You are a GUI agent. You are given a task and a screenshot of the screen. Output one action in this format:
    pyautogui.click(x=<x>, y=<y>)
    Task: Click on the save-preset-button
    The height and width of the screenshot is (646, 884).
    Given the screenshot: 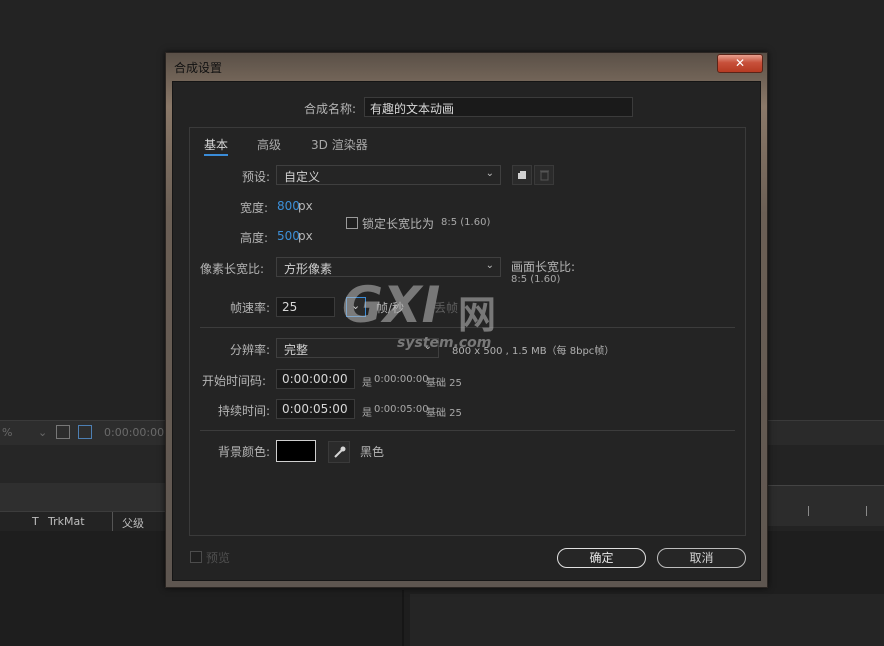 What is the action you would take?
    pyautogui.click(x=522, y=175)
    